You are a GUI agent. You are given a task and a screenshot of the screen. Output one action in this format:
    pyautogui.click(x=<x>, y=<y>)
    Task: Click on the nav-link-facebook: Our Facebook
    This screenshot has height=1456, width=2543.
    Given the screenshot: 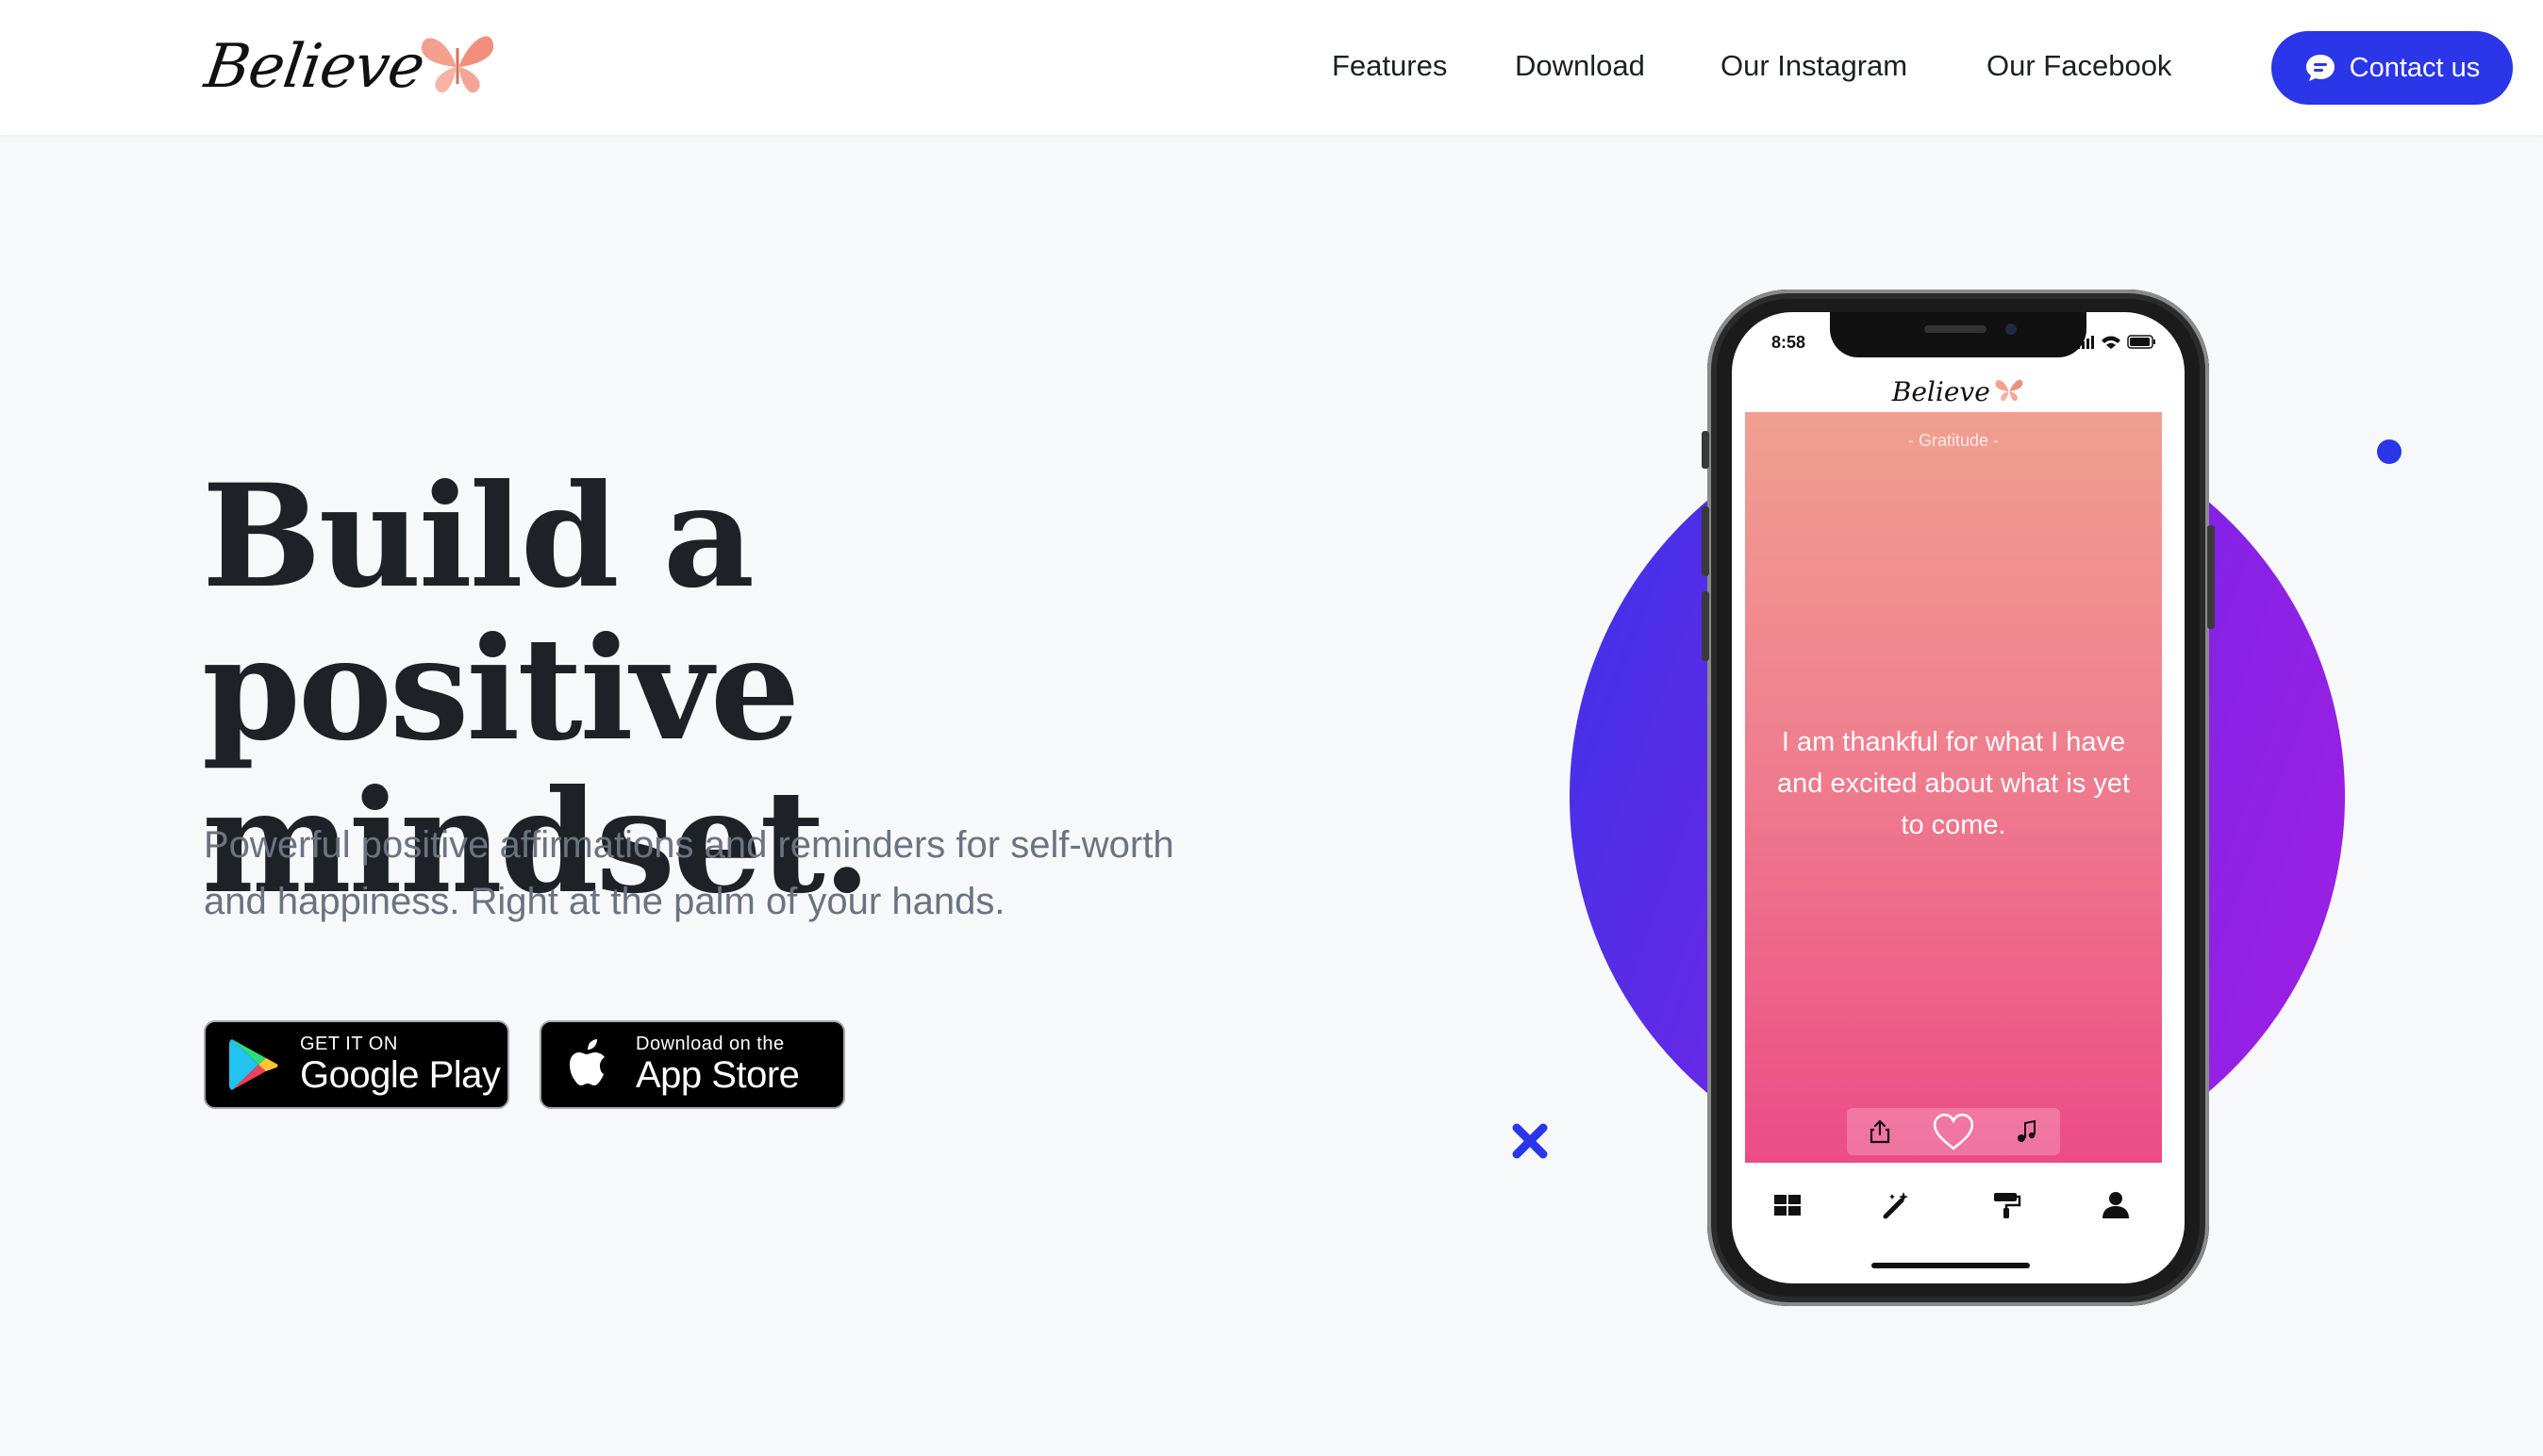 What is the action you would take?
    pyautogui.click(x=2078, y=66)
    